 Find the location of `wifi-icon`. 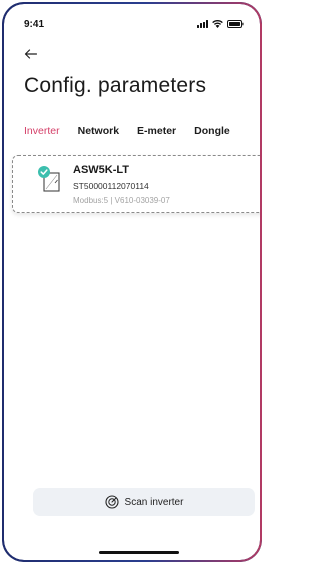

wifi-icon is located at coordinates (217, 24).